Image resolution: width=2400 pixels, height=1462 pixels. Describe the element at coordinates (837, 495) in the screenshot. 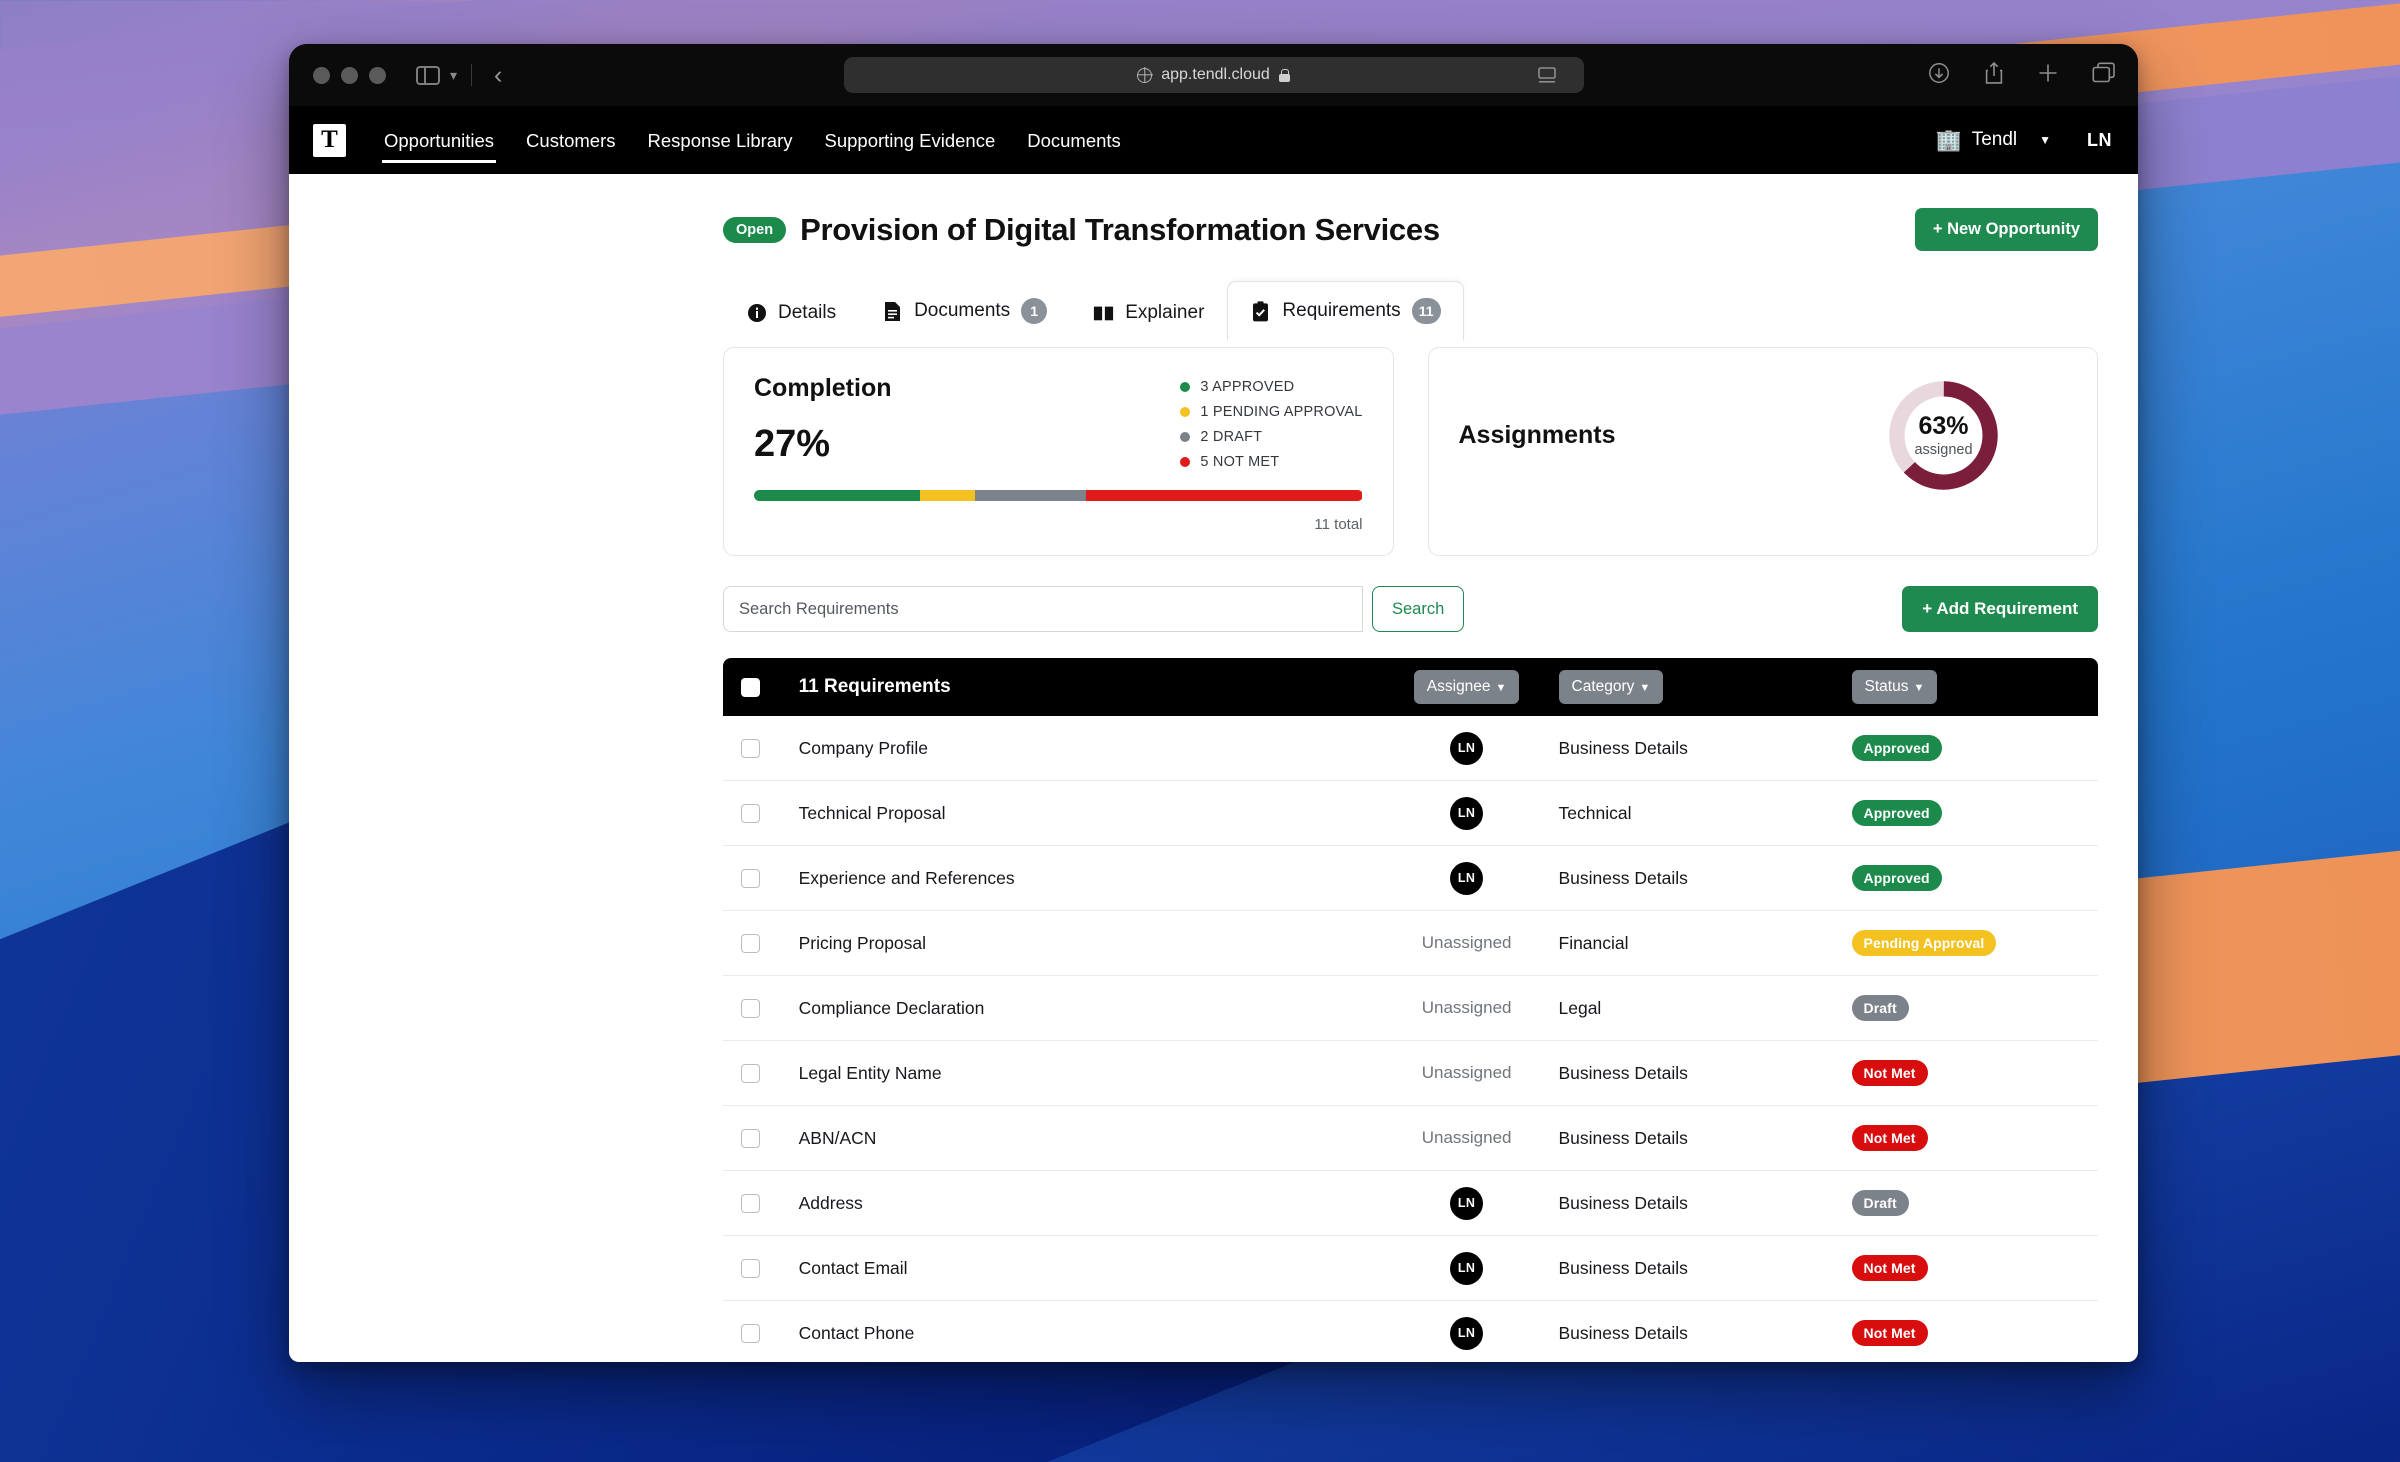

I see `completion-segment-approved` at that location.